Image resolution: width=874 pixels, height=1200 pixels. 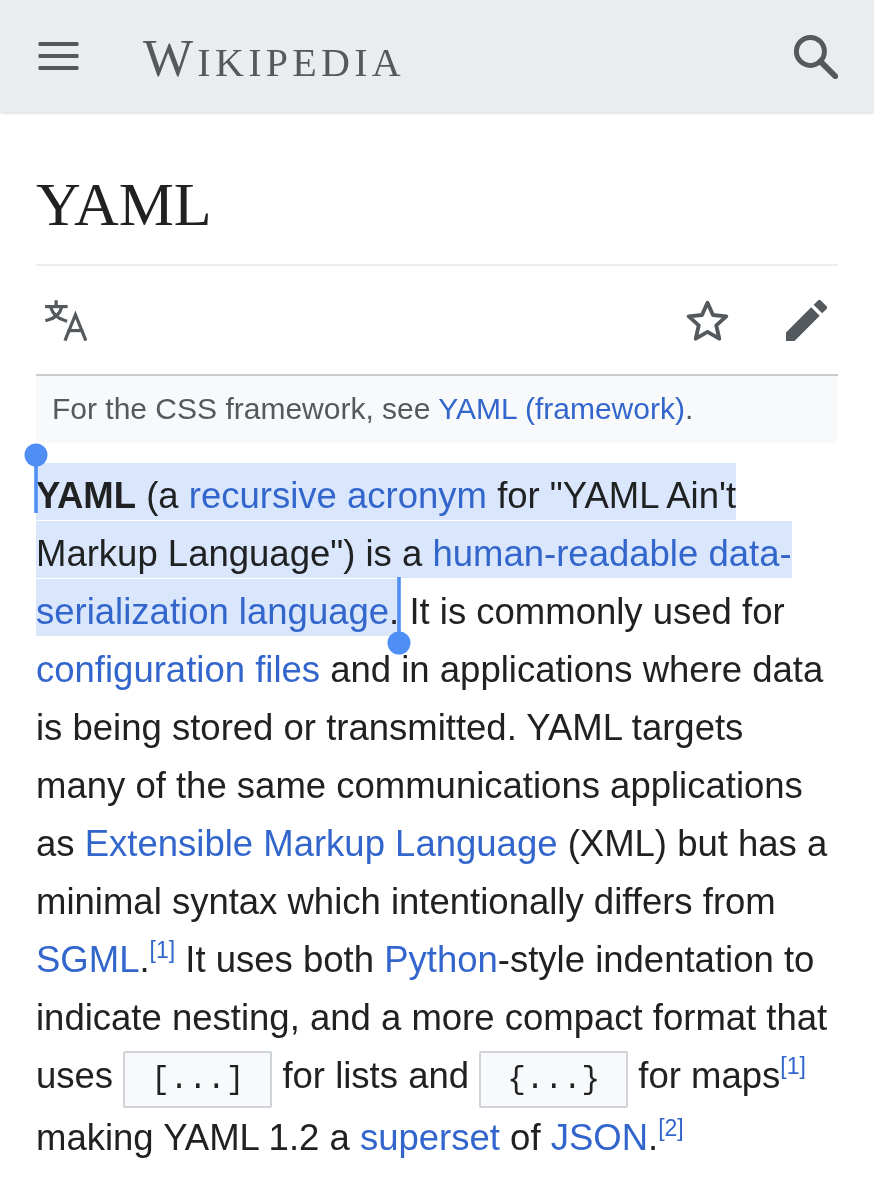 I want to click on translate-icon, so click(x=67, y=320).